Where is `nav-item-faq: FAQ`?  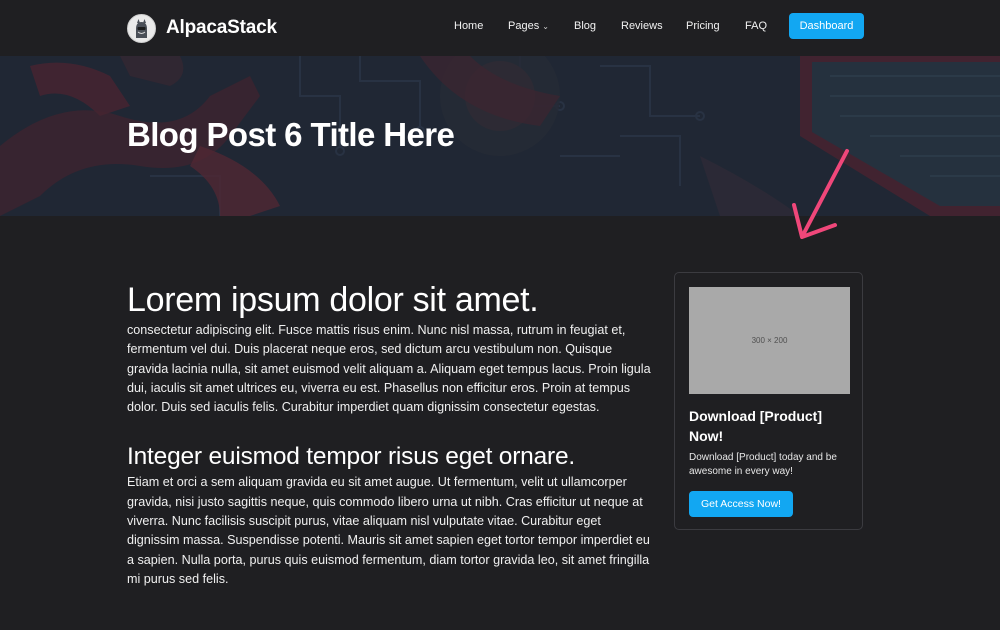 nav-item-faq: FAQ is located at coordinates (756, 26).